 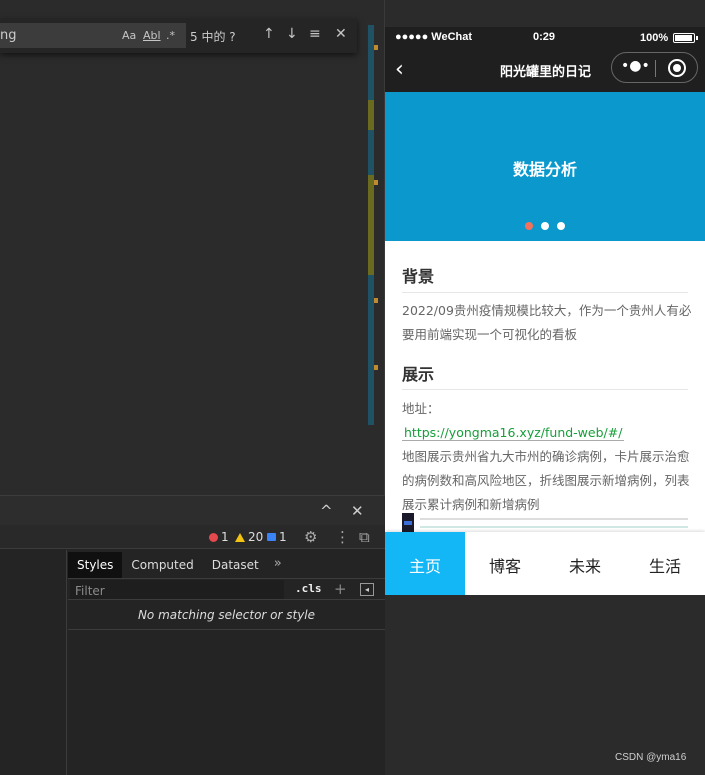 What do you see at coordinates (654, 38) in the screenshot?
I see `battery-percent: 100%` at bounding box center [654, 38].